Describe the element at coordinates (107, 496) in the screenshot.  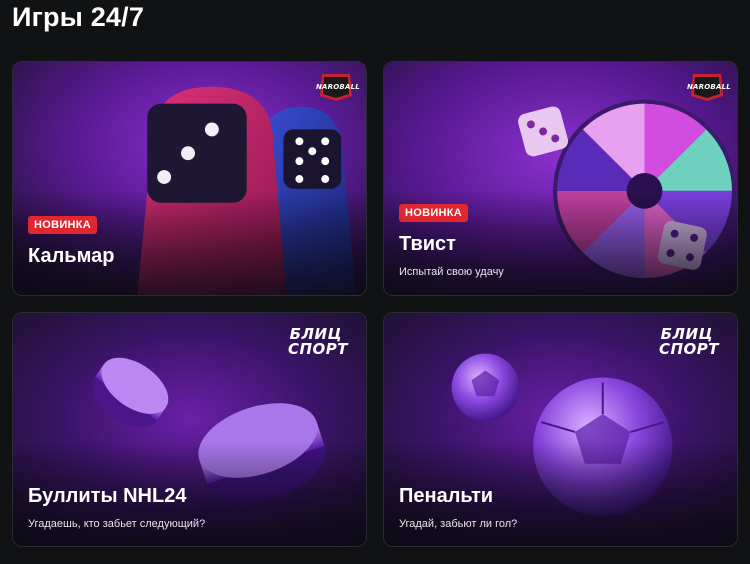
I see `game-title: Буллиты NHL24` at that location.